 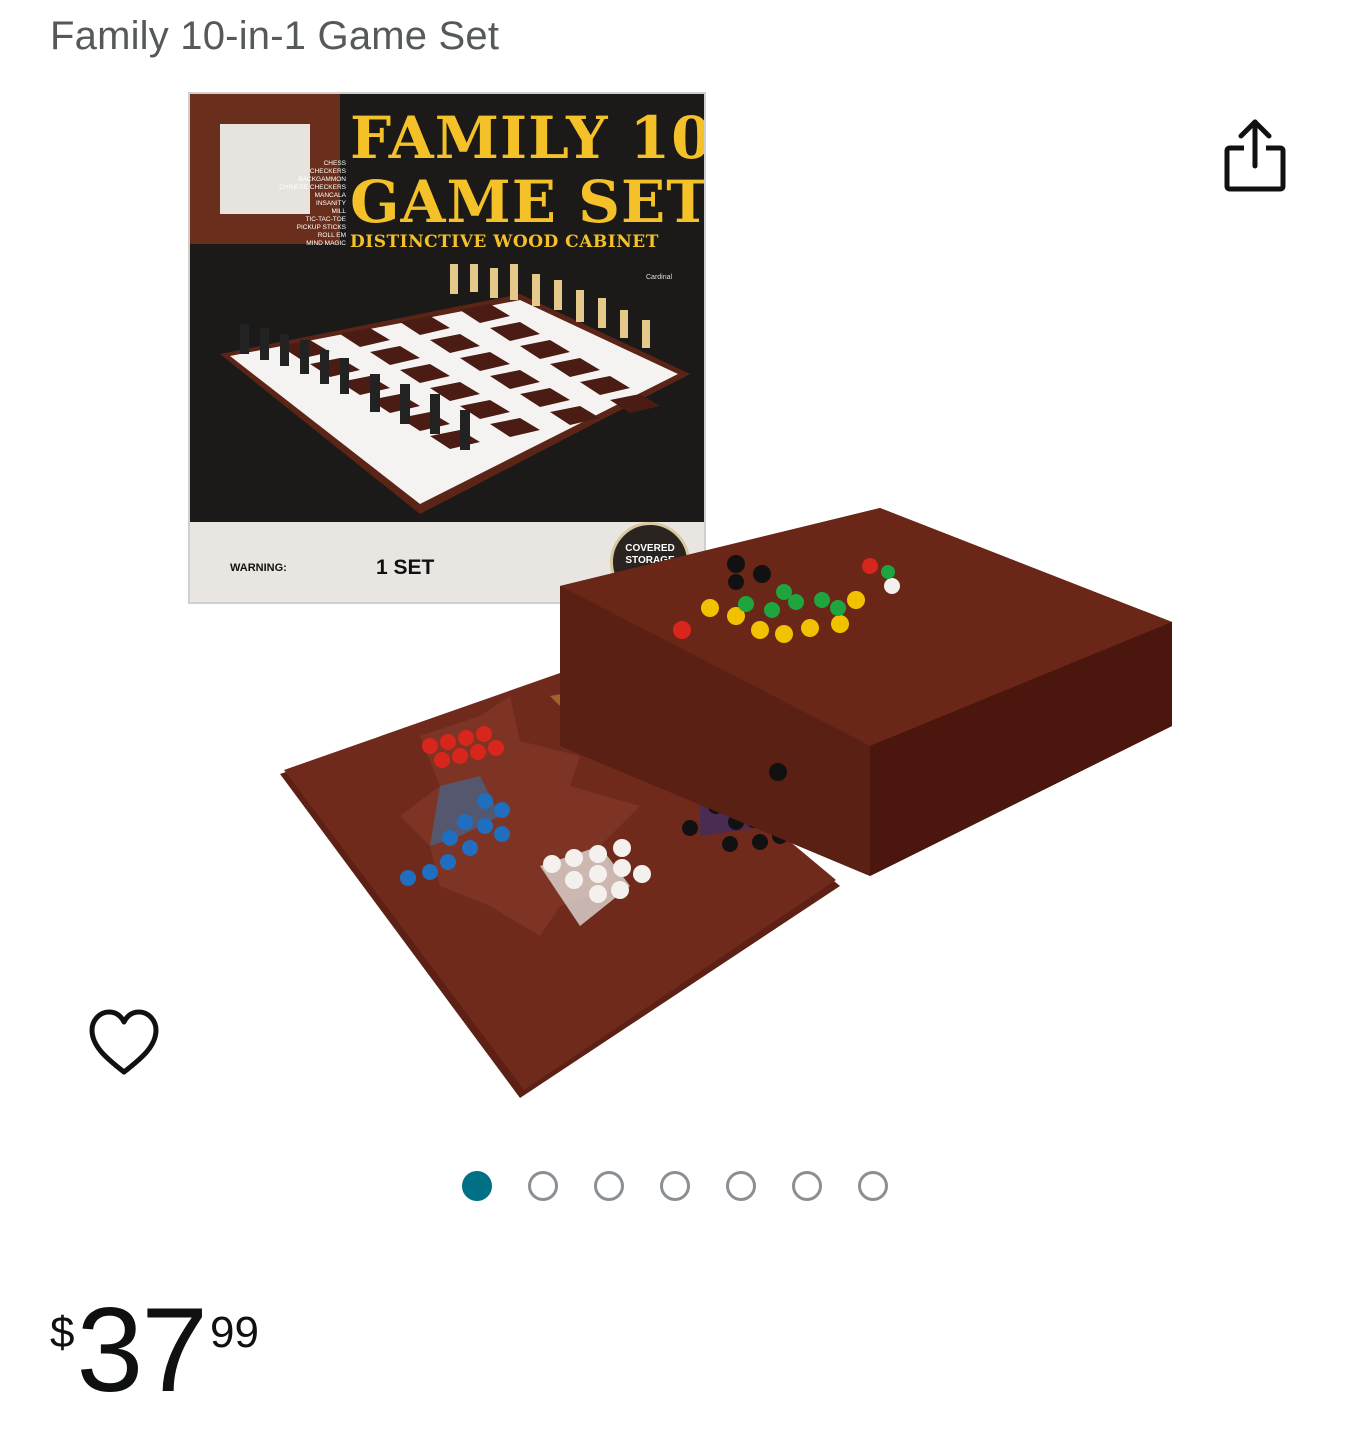 What do you see at coordinates (338, 211) in the screenshot?
I see `game-list-item: MILL` at bounding box center [338, 211].